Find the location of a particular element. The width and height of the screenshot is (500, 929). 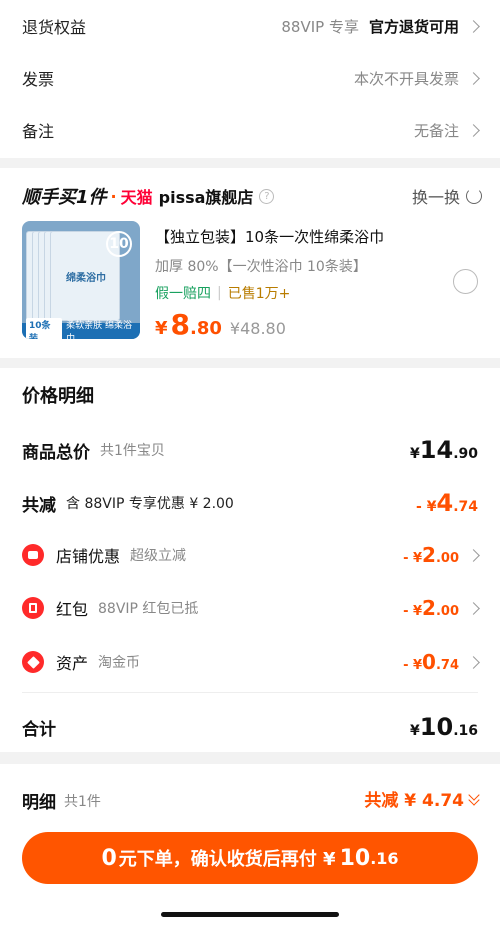

return-rights-row: 退货权益 88VIP 专享 官方退货可用 is located at coordinates (250, 26).